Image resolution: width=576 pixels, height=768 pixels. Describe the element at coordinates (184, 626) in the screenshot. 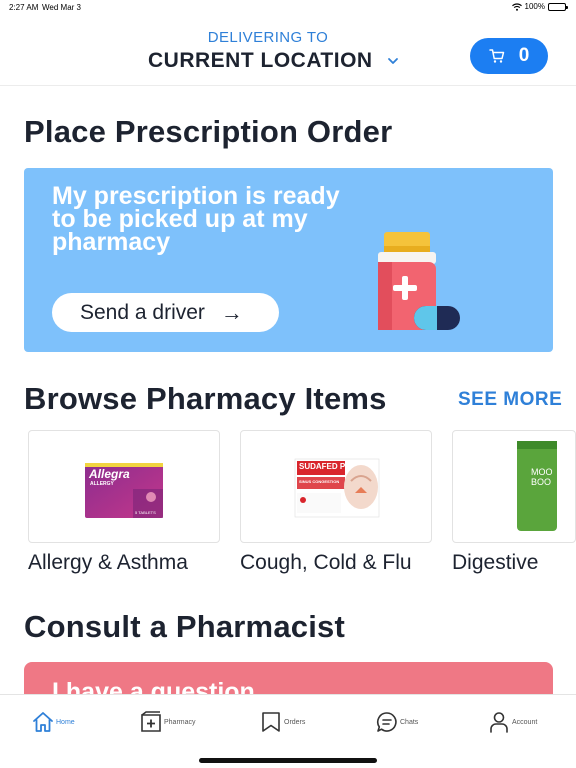

I see `consult-section-title: Consult a Pharmacist` at that location.